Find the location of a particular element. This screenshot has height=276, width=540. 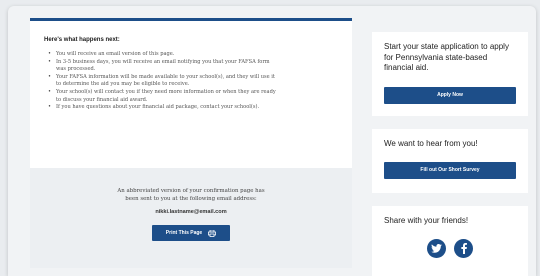

print-page-button: Print This Page is located at coordinates (191, 233).